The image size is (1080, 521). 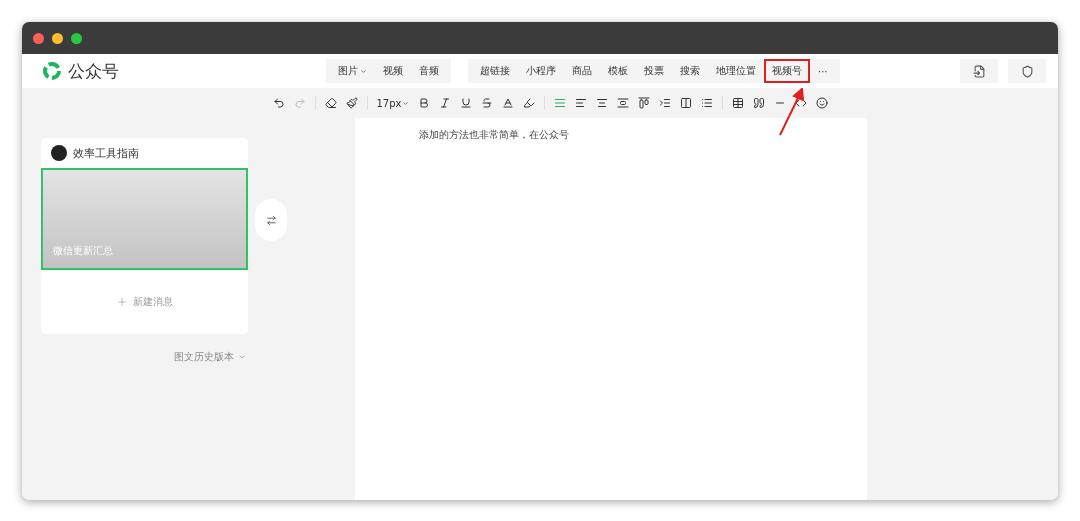 I want to click on undo-icon, so click(x=278, y=103).